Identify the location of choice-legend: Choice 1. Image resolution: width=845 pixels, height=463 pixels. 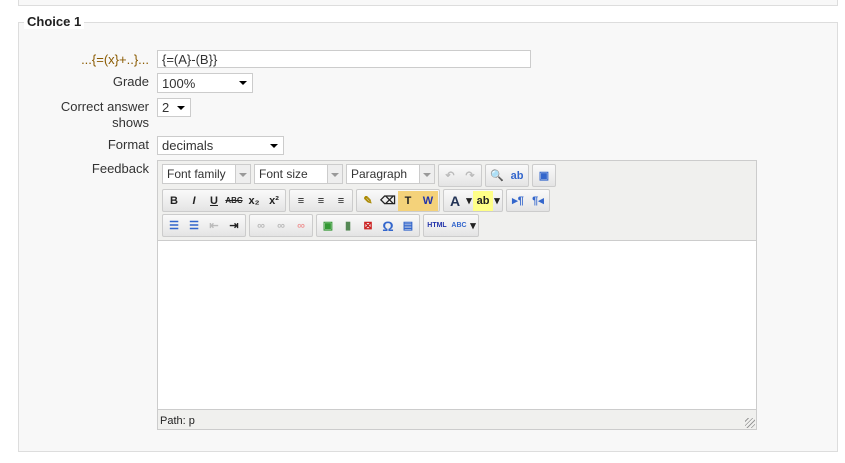
(54, 21).